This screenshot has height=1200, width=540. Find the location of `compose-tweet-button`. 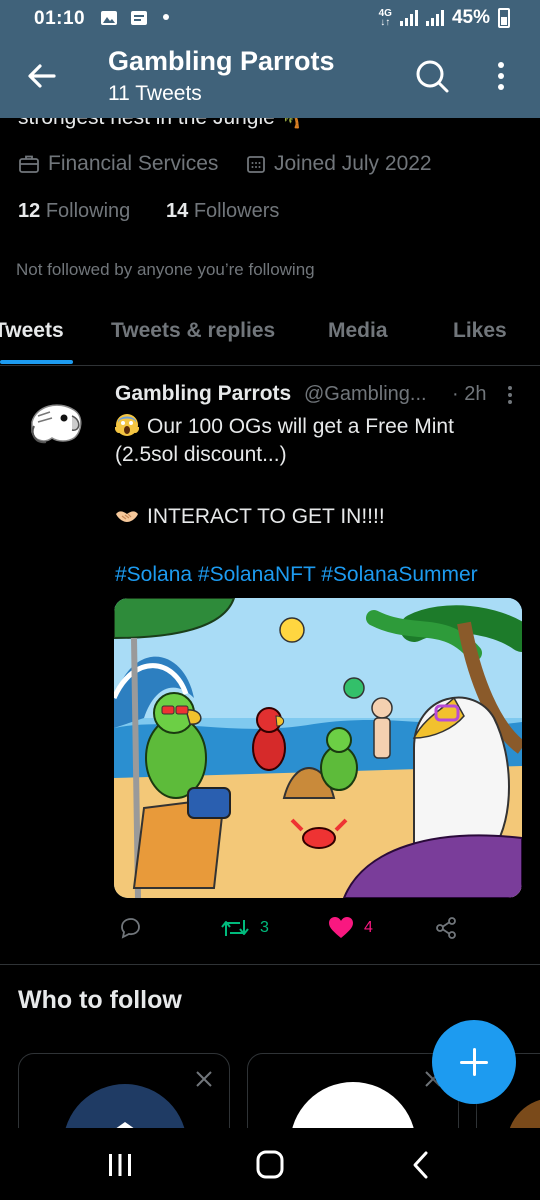

compose-tweet-button is located at coordinates (474, 1062).